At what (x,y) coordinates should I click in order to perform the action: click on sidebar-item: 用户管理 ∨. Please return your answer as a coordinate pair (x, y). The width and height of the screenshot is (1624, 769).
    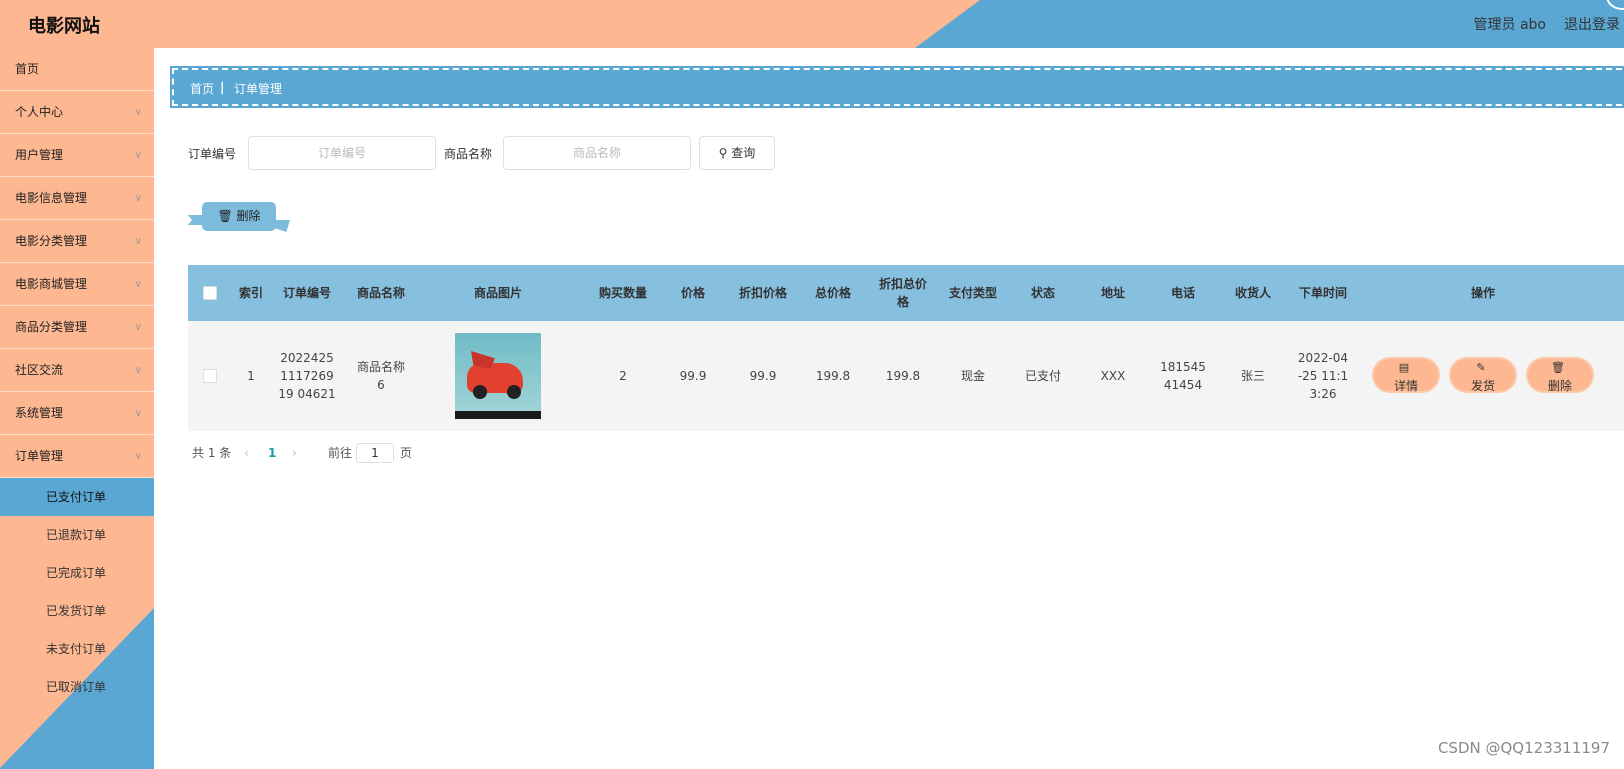
    Looking at the image, I should click on (77, 155).